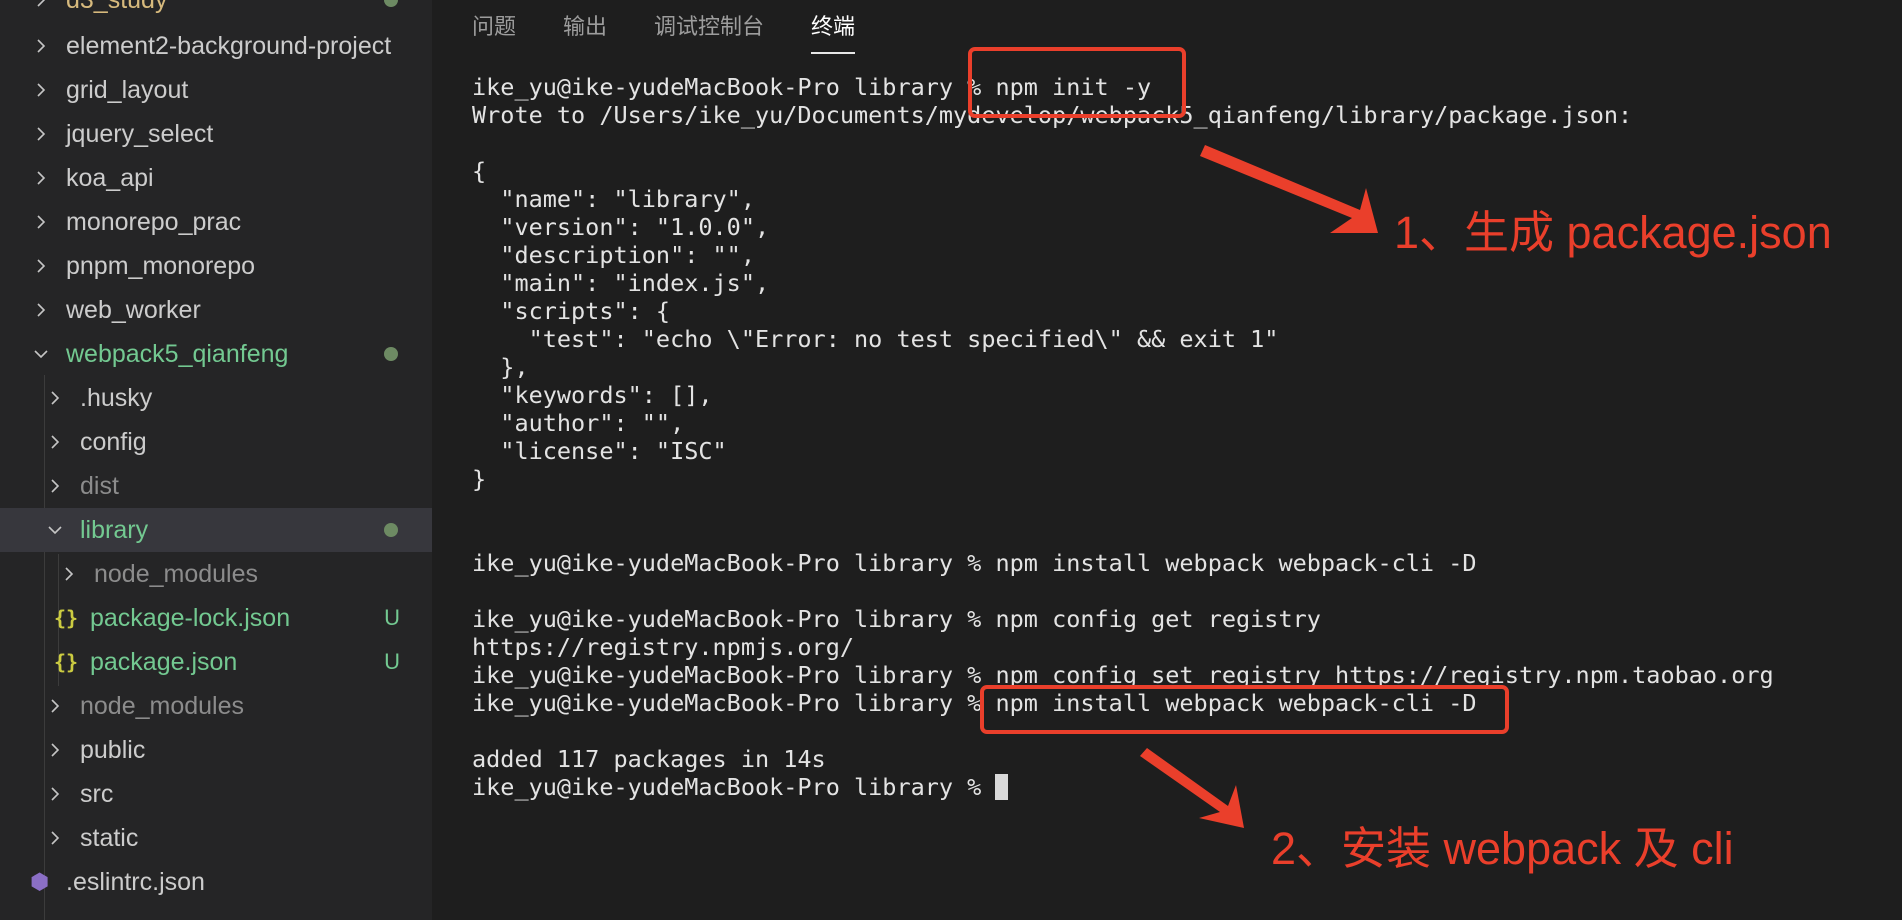 This screenshot has height=920, width=1902. I want to click on folder-item: monorepo_prac, so click(216, 222).